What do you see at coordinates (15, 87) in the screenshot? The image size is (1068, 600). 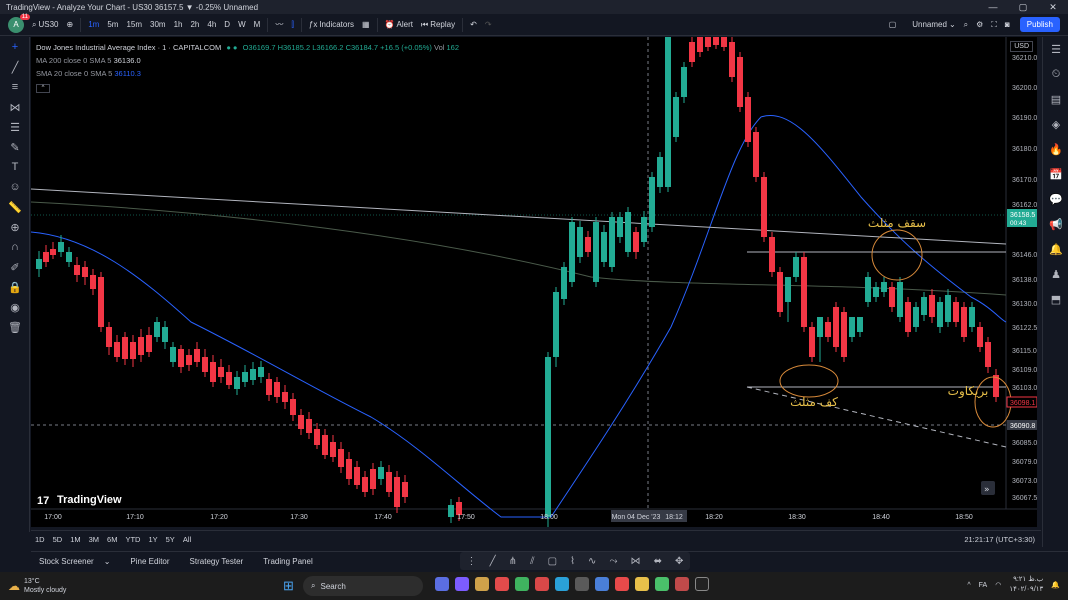 I see `horizontal-lines-icon: ≡` at bounding box center [15, 87].